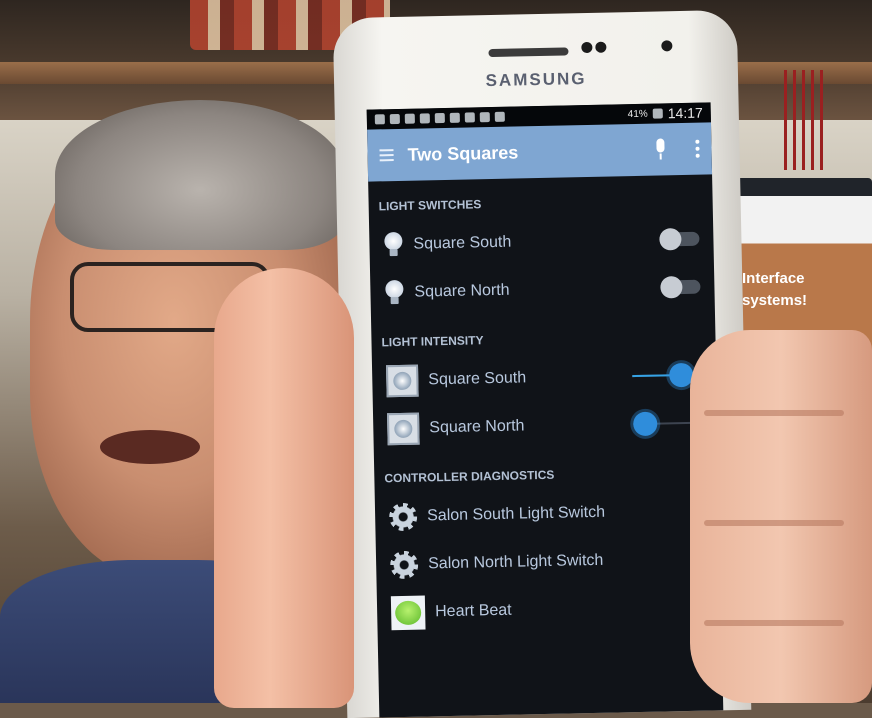  I want to click on notification-icons, so click(499, 116).